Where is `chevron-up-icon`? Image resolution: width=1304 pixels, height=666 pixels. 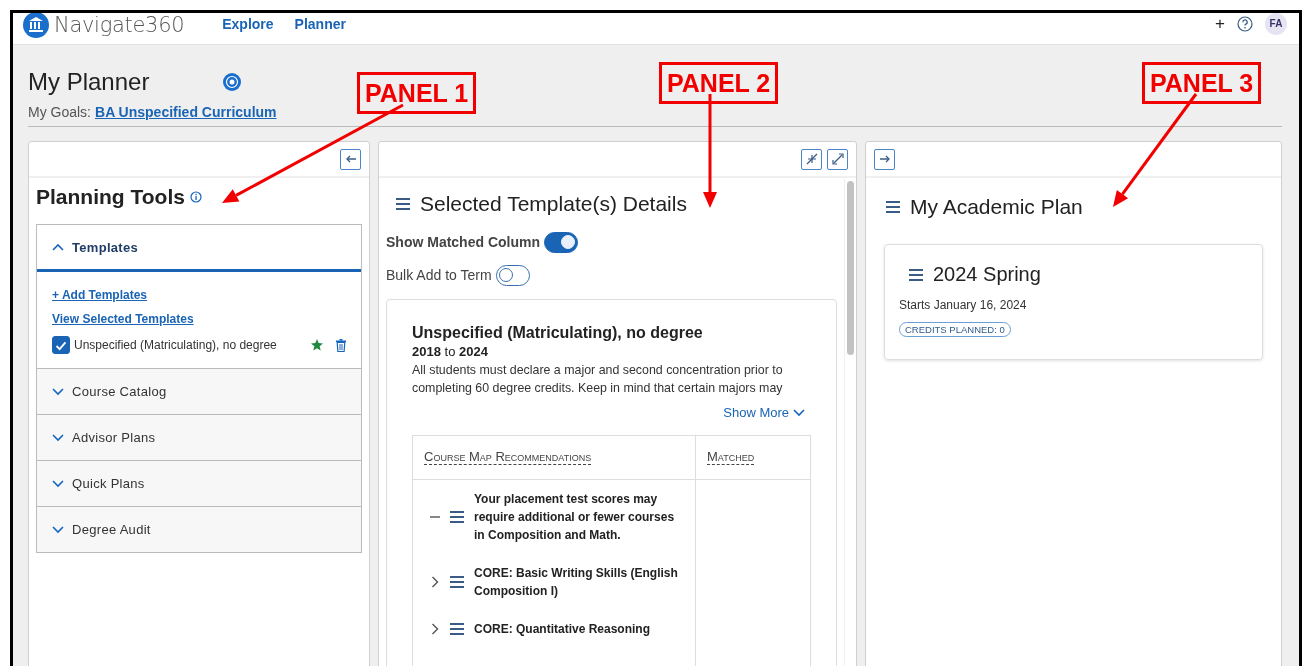 chevron-up-icon is located at coordinates (58, 247).